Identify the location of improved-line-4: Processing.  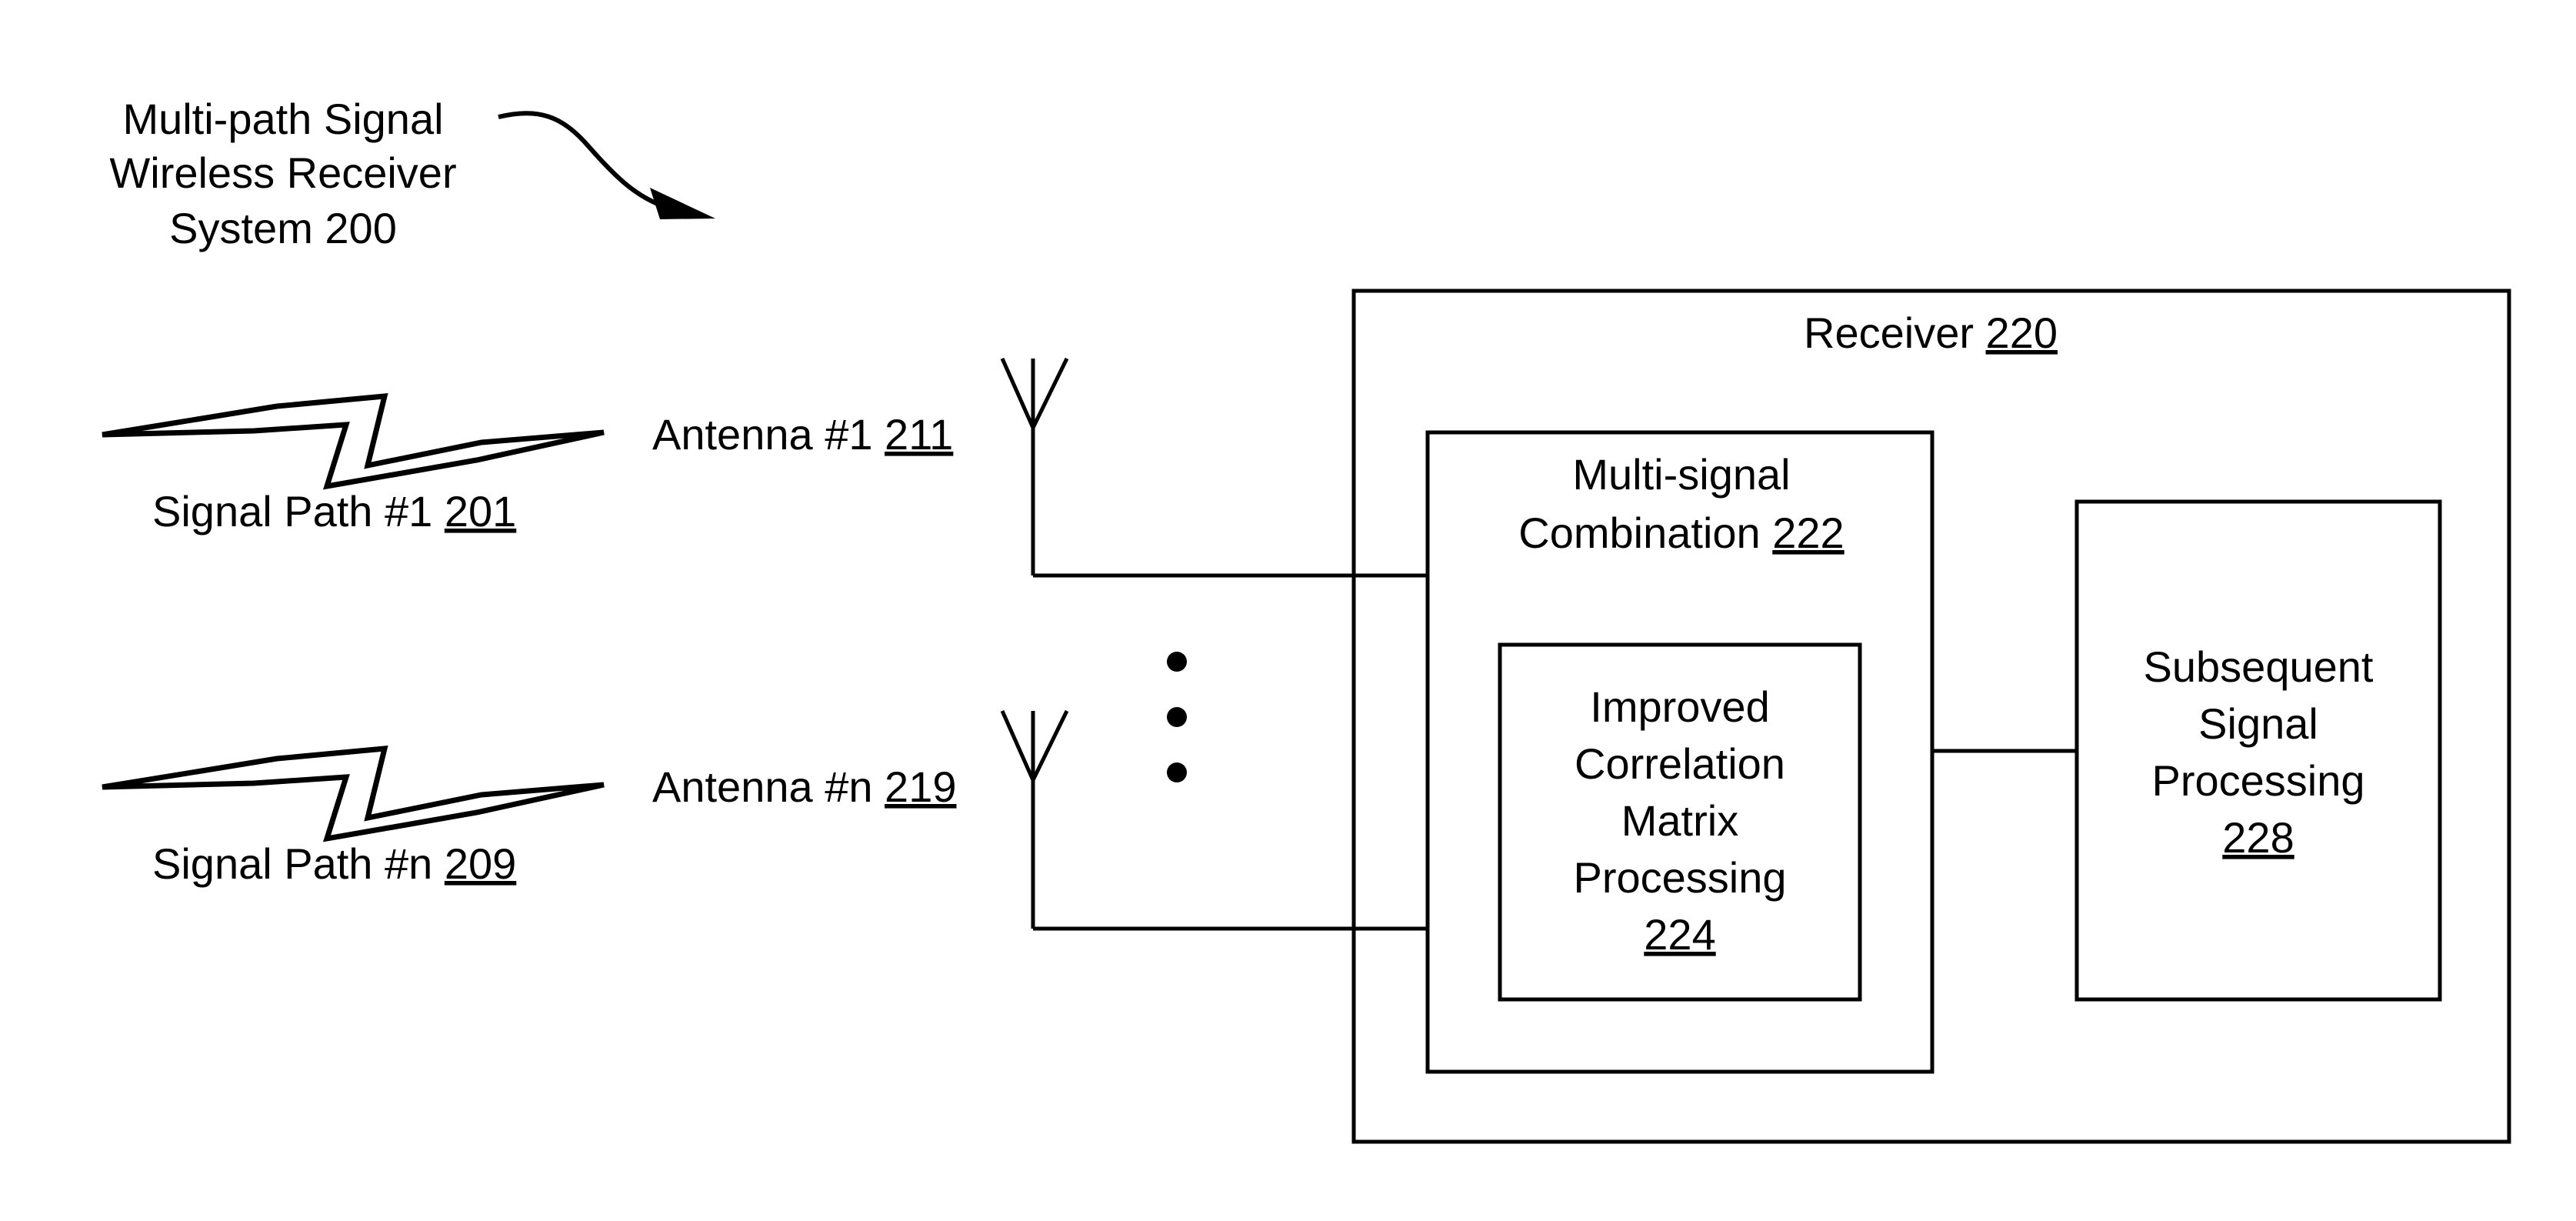
(1679, 877).